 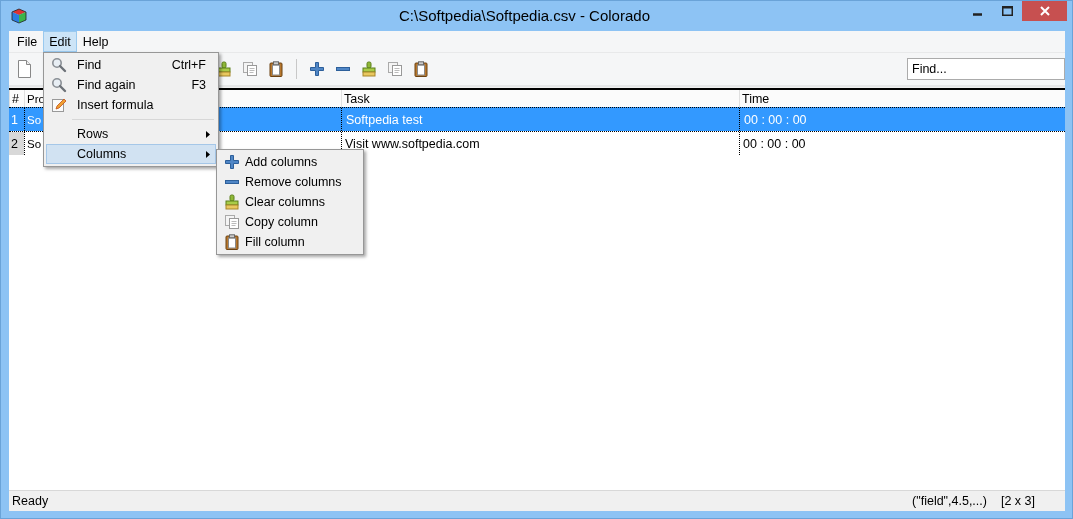 What do you see at coordinates (290, 162) in the screenshot?
I see `menu-item: Add columns` at bounding box center [290, 162].